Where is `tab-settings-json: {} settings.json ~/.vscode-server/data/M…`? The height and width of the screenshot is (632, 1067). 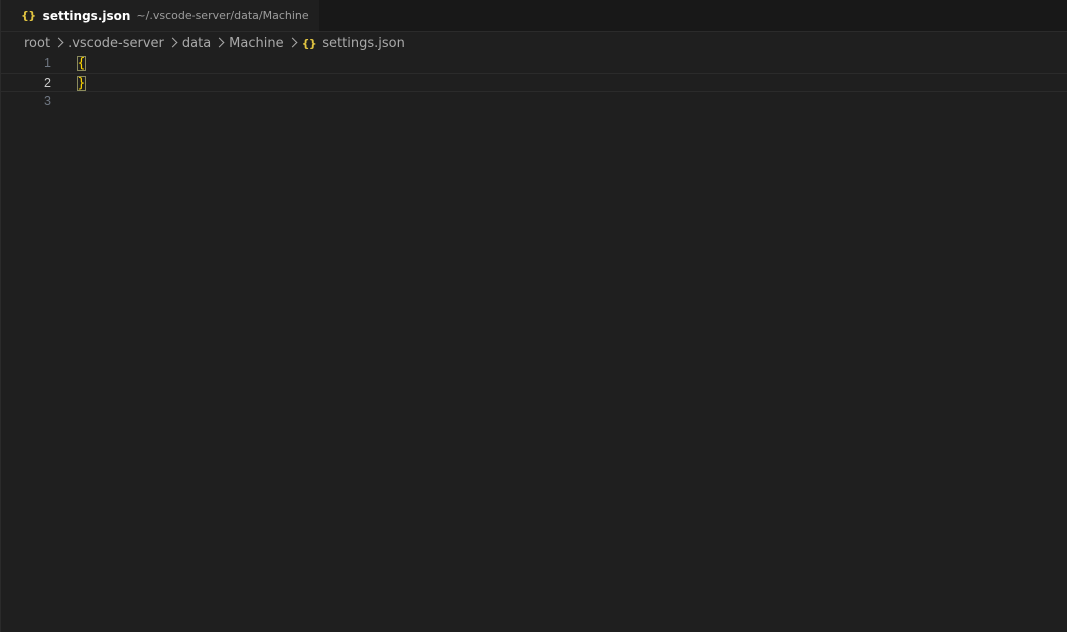
tab-settings-json: {} settings.json ~/.vscode-server/data/M… is located at coordinates (160, 15).